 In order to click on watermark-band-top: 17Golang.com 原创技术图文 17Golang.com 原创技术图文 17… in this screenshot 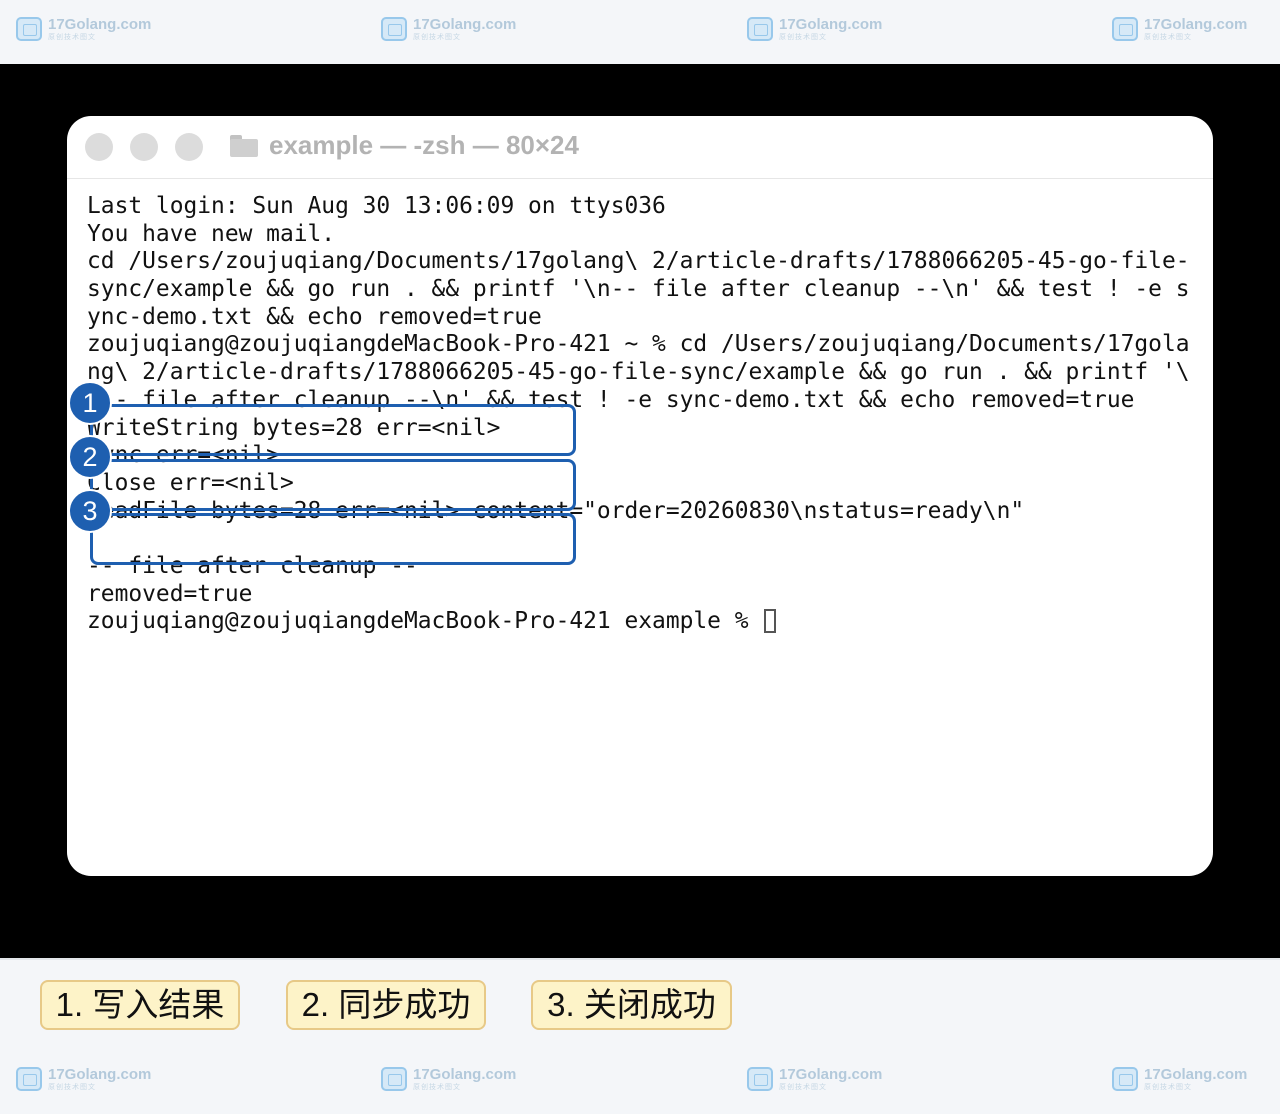, I will do `click(640, 32)`.